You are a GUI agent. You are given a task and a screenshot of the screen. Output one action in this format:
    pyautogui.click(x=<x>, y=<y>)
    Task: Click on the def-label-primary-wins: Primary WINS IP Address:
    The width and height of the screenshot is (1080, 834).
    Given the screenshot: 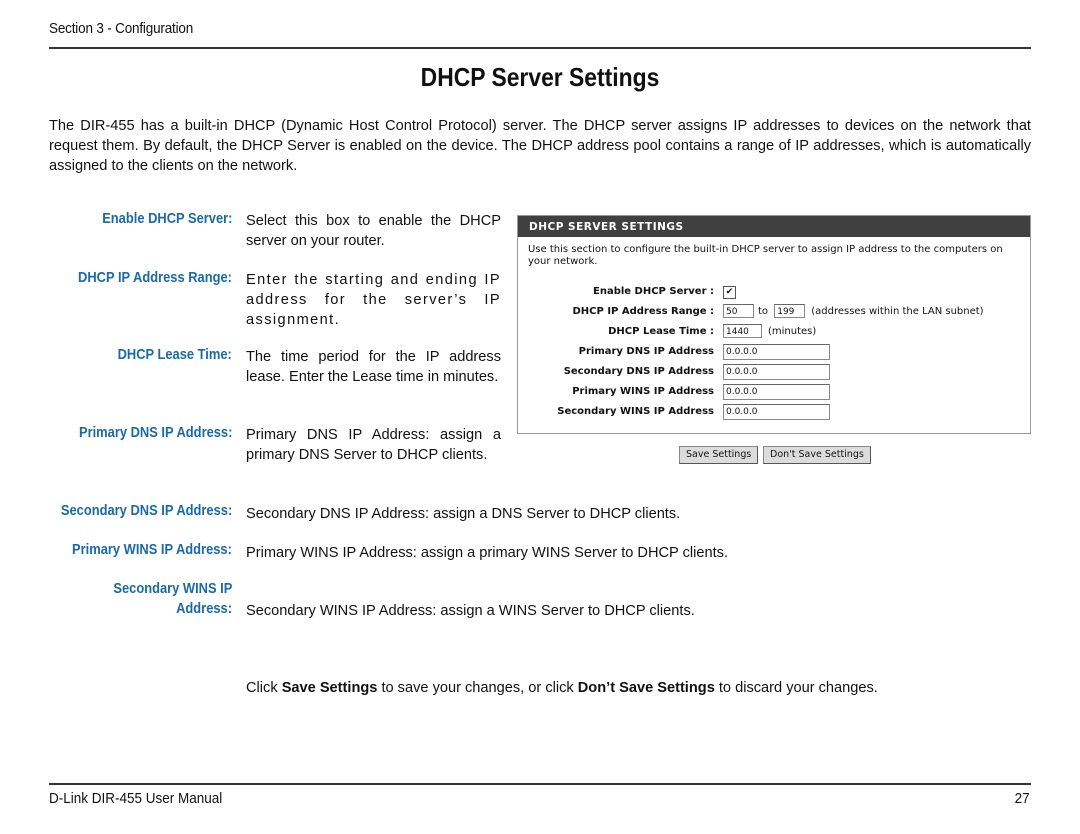 What is the action you would take?
    pyautogui.click(x=152, y=549)
    